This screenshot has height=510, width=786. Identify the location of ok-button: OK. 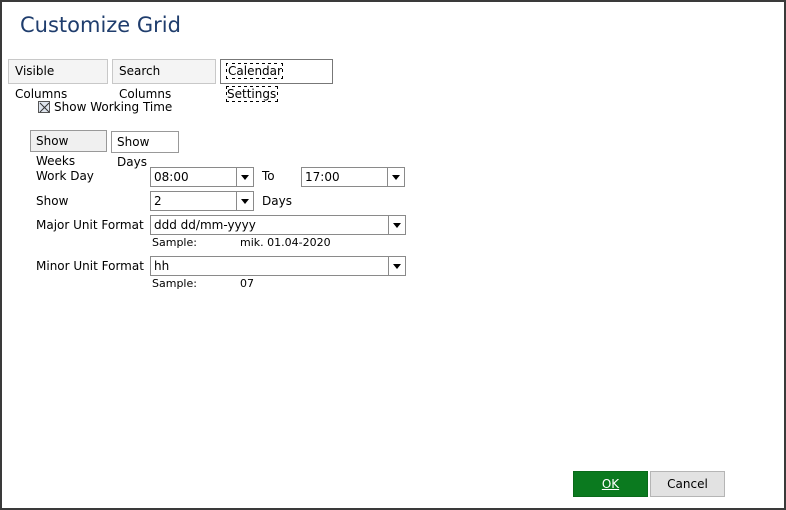
(610, 484).